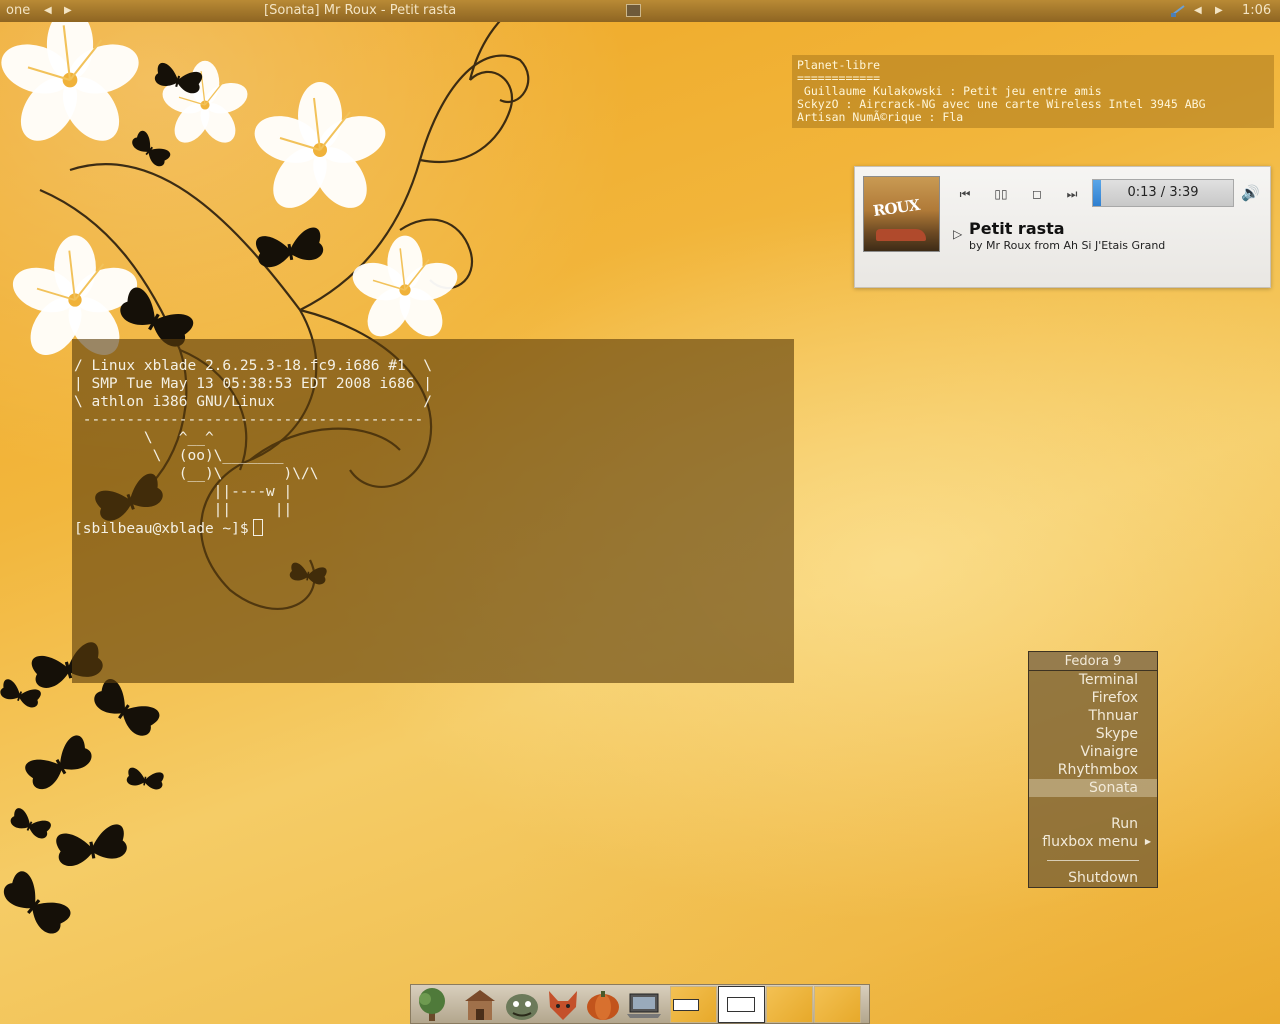 This screenshot has width=1280, height=1024. Describe the element at coordinates (360, 11) in the screenshot. I see `window-title: [Sonata] Mr Roux - Petit rasta` at that location.